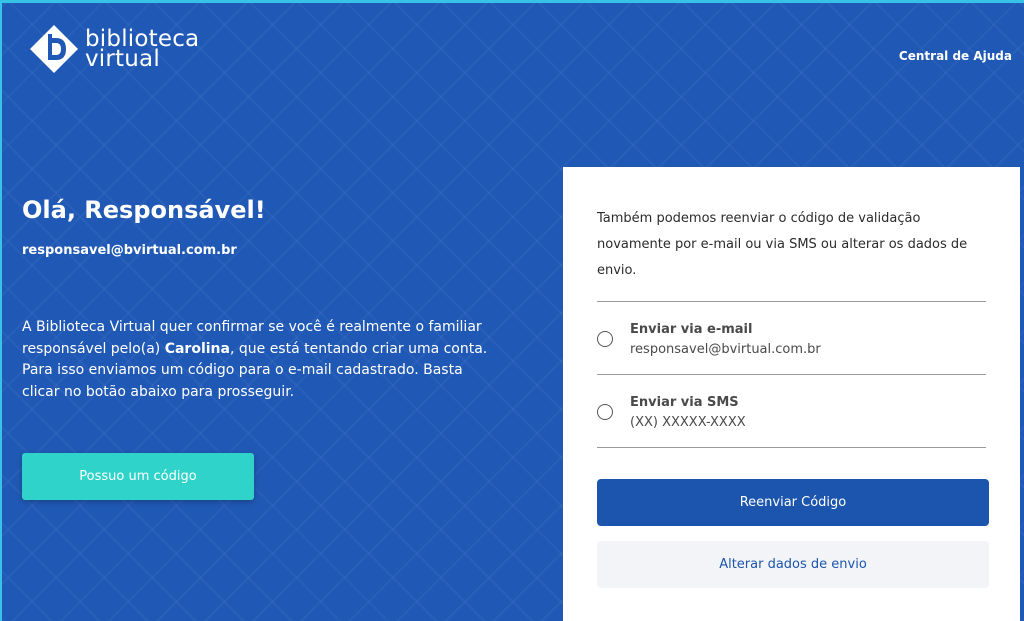 The width and height of the screenshot is (1024, 621). I want to click on user-email: responsavel@bvirtual.com.br, so click(129, 250).